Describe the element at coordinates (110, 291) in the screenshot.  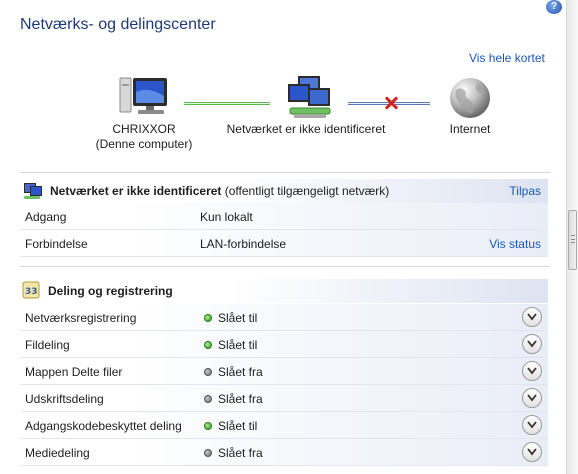
I see `sharing-heading: Deling og registrering` at that location.